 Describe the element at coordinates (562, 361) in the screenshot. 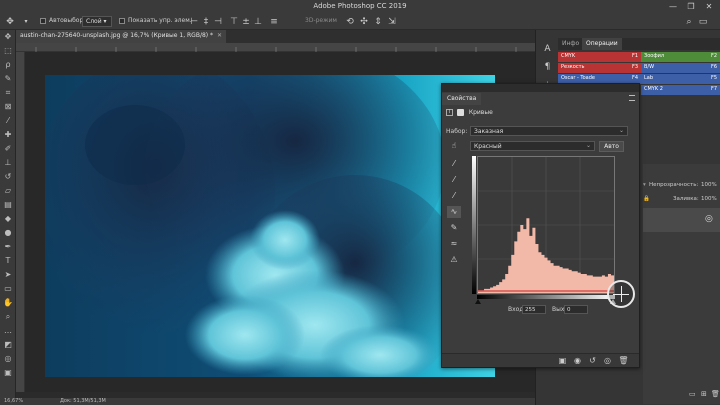

I see `clip-to-layer-icon: ▣` at that location.